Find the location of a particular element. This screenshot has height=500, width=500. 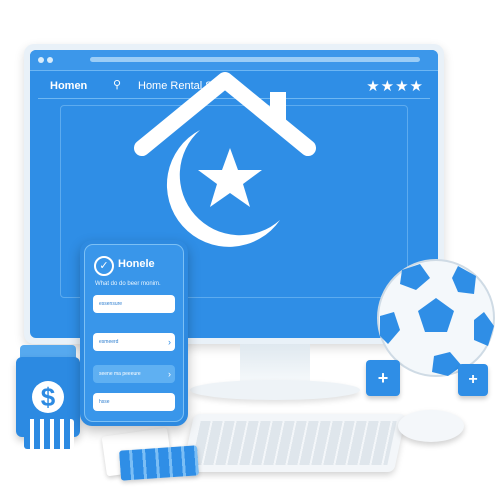

dollar-icon: $ is located at coordinates (48, 397).